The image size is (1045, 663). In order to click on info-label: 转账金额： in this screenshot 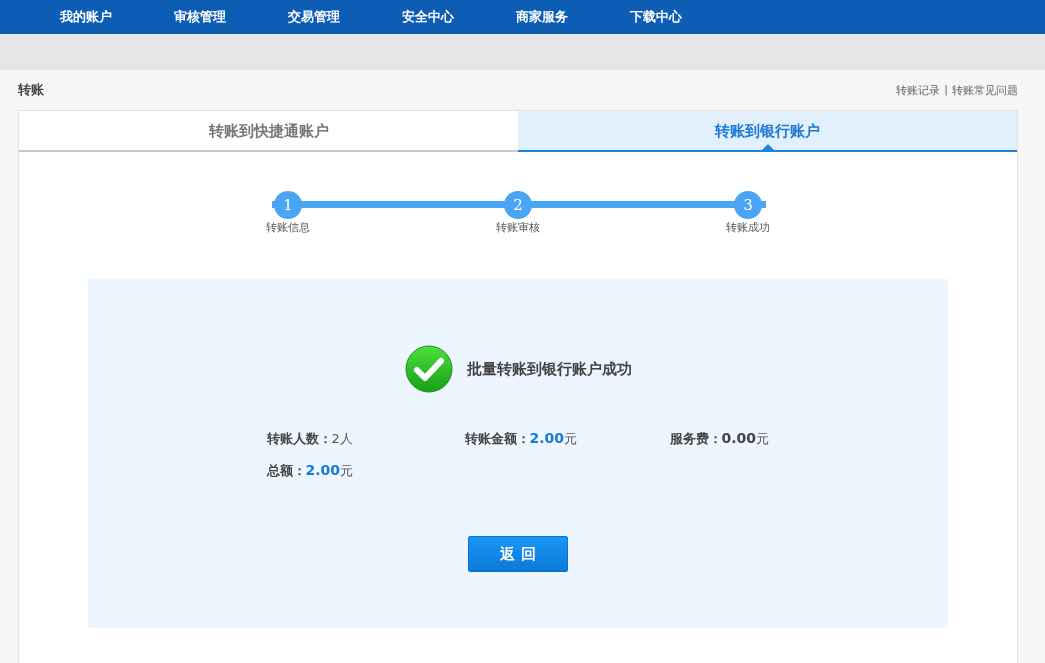, I will do `click(497, 439)`.